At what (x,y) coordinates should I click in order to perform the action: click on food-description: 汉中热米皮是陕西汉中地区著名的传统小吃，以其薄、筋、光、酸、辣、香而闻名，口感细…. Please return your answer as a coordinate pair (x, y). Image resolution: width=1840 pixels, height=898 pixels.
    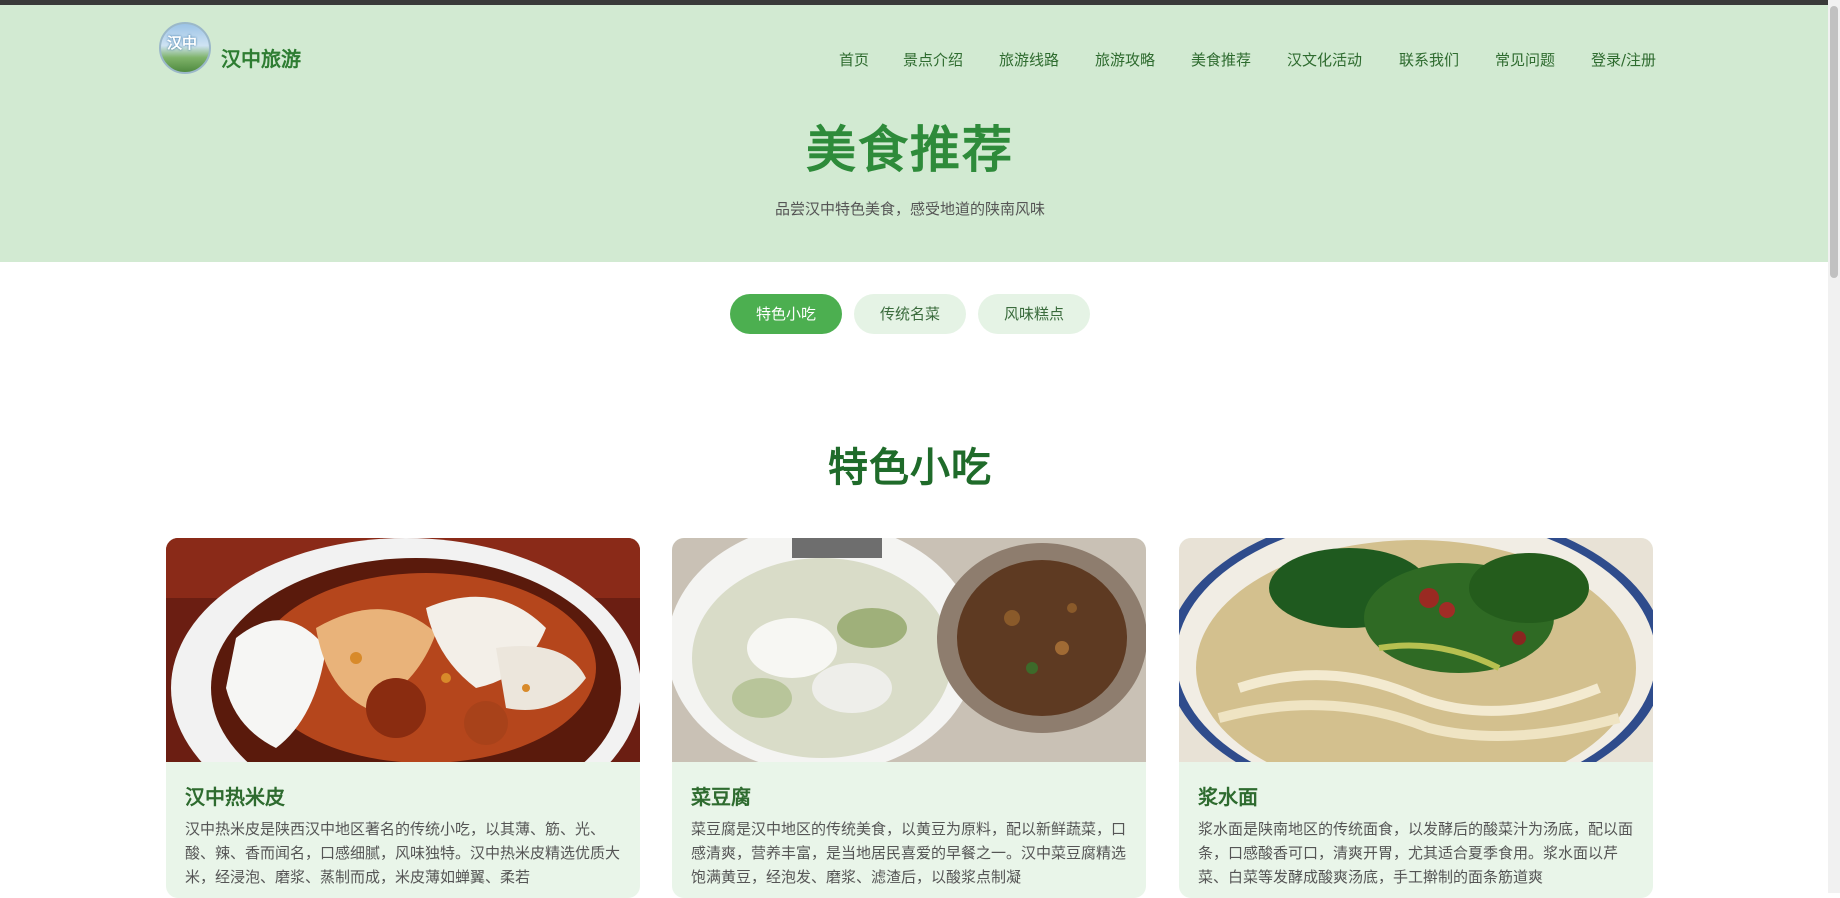
    Looking at the image, I should click on (403, 853).